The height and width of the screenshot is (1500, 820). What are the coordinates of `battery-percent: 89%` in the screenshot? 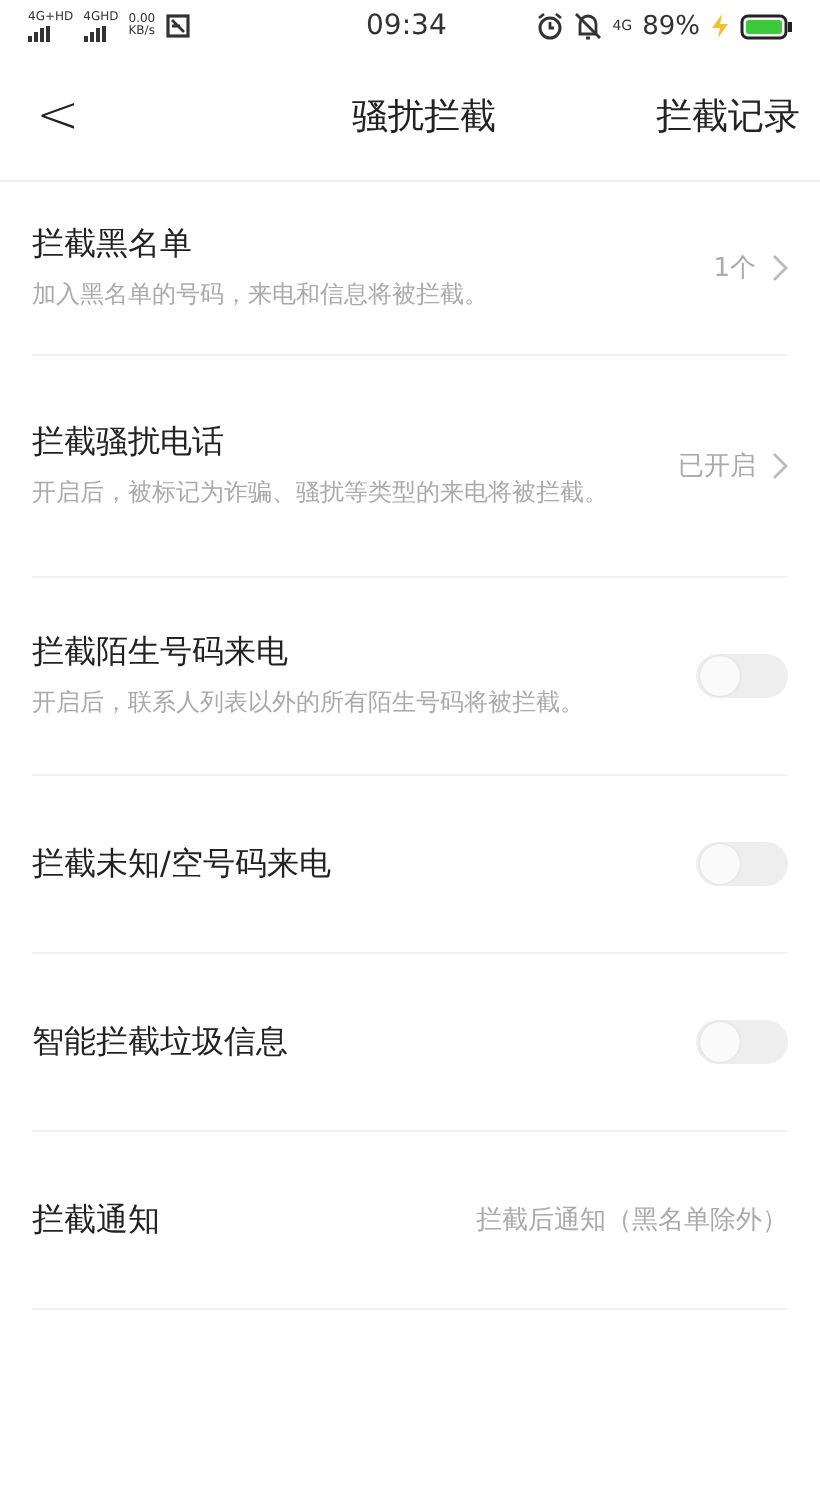 It's located at (671, 26).